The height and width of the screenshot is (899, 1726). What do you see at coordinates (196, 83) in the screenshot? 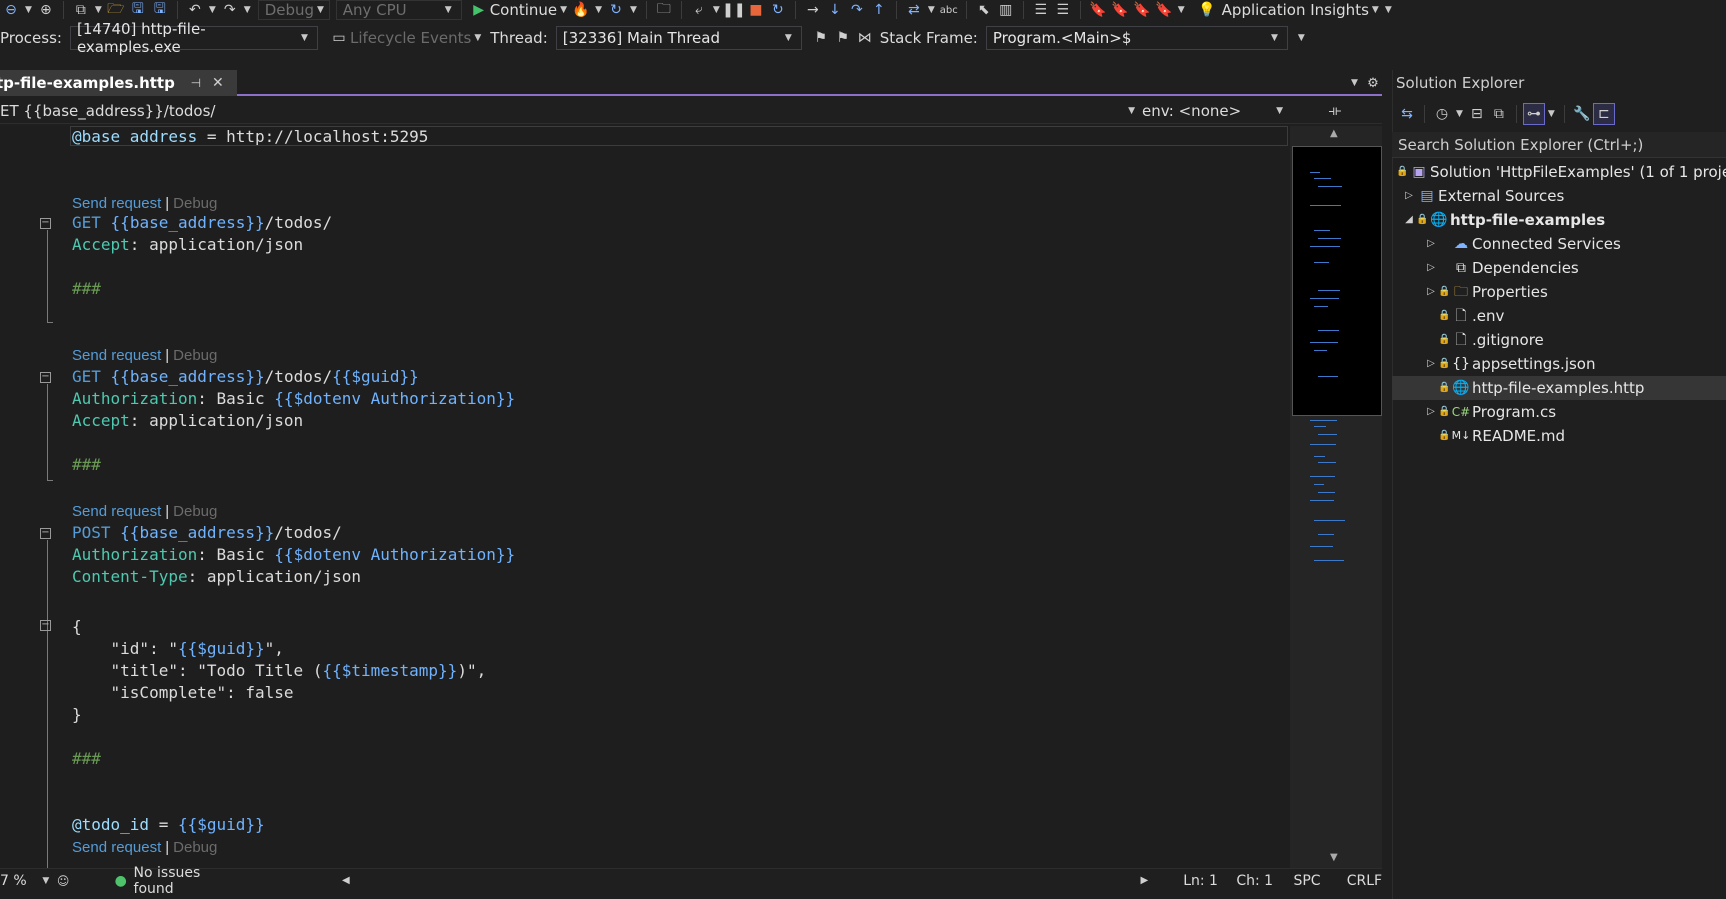
I see `pin-icon: ⊣` at bounding box center [196, 83].